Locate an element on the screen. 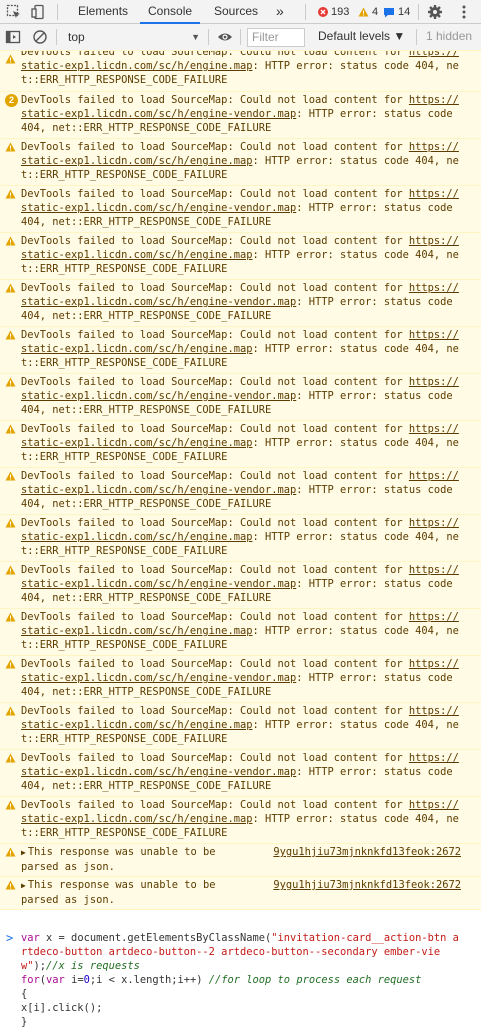 The image size is (481, 1033). context-selector: top ▼ is located at coordinates (133, 37).